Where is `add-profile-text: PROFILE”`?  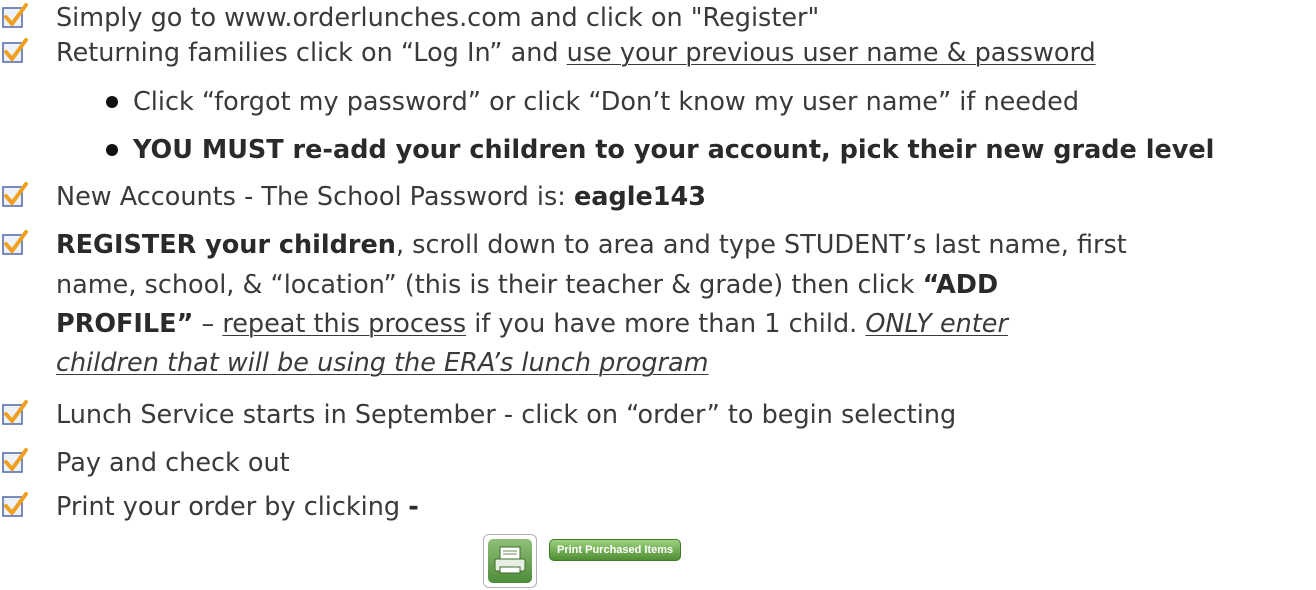
add-profile-text: PROFILE” is located at coordinates (125, 324).